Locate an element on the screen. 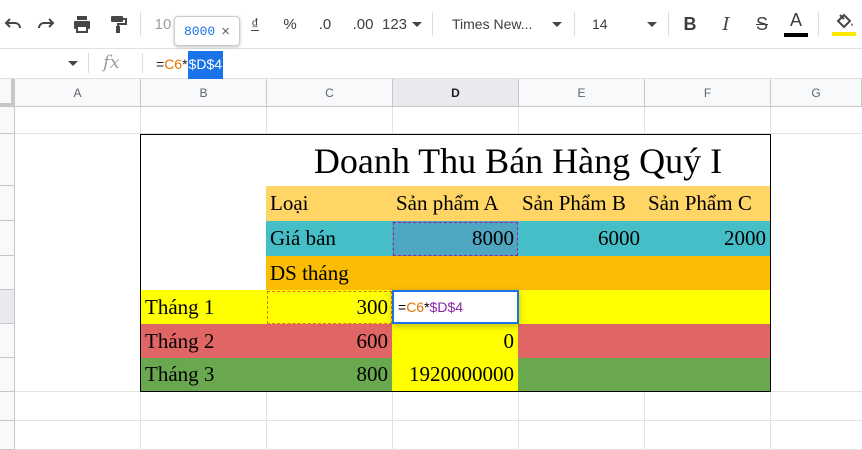 The image size is (862, 450). increase-decimal-label: .00 is located at coordinates (363, 24).